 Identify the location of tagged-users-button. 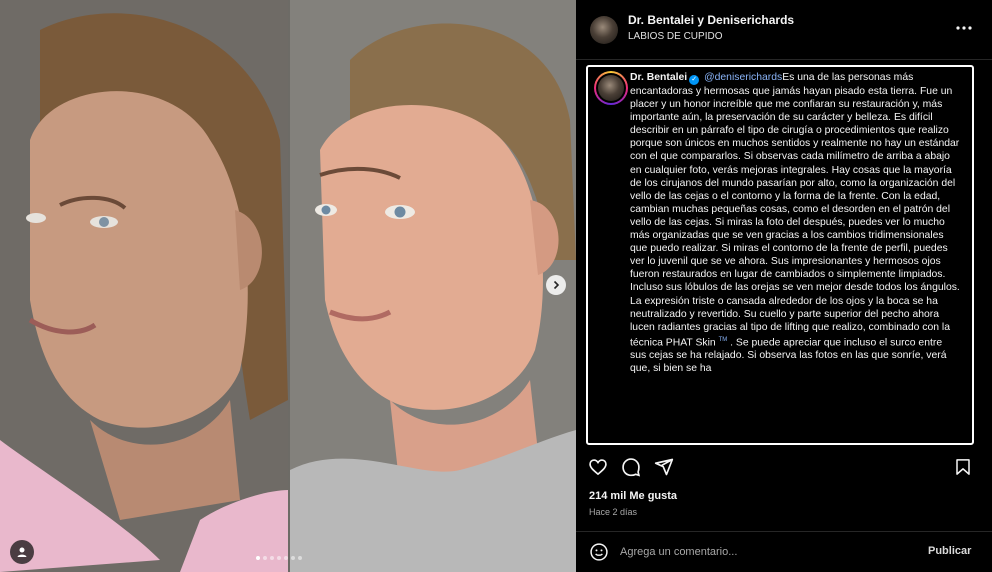
(22, 552).